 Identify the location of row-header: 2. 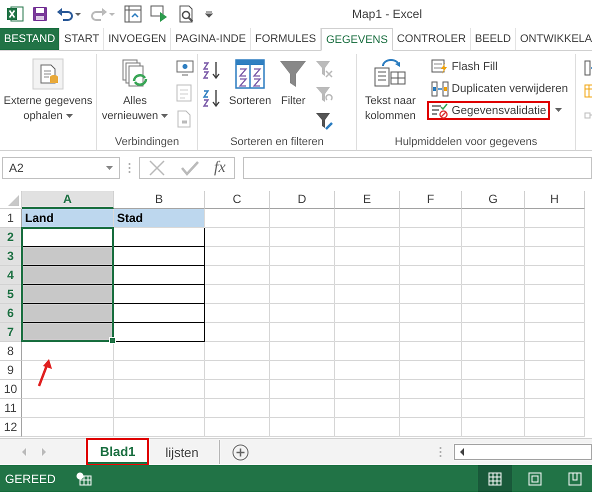
(11, 237).